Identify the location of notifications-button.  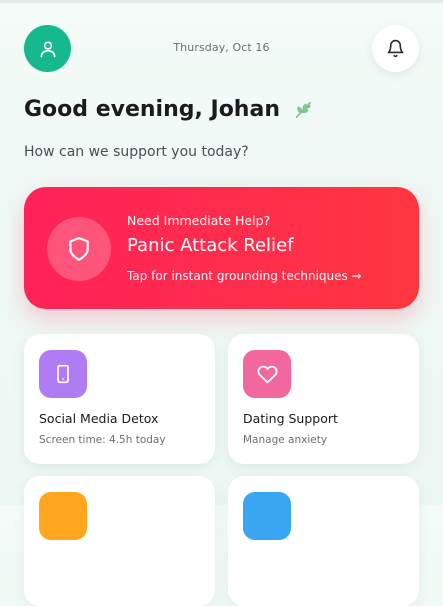
(395, 48).